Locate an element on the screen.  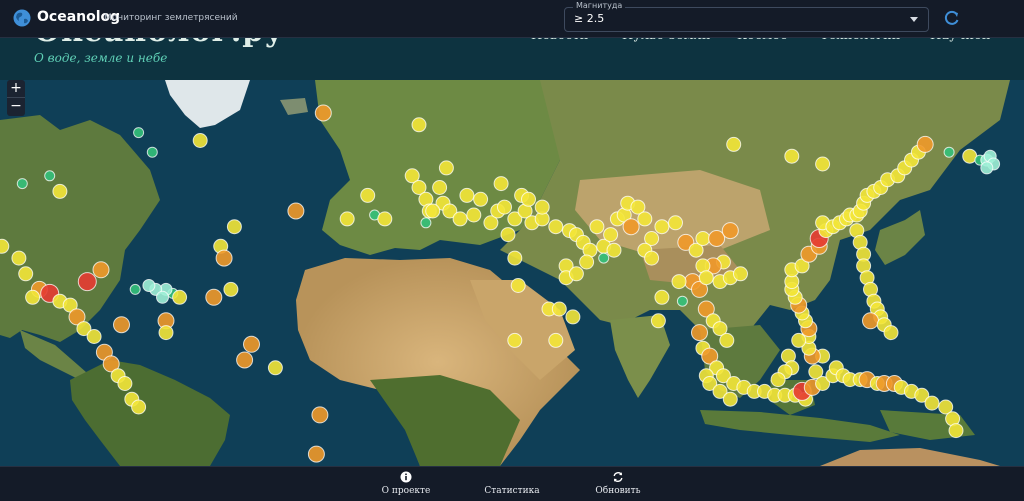
earthquake-marker-red is located at coordinates (87, 282).